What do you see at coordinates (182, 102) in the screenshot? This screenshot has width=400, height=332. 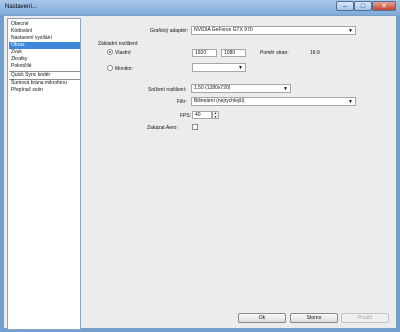 I see `filter-label: Filtr:` at bounding box center [182, 102].